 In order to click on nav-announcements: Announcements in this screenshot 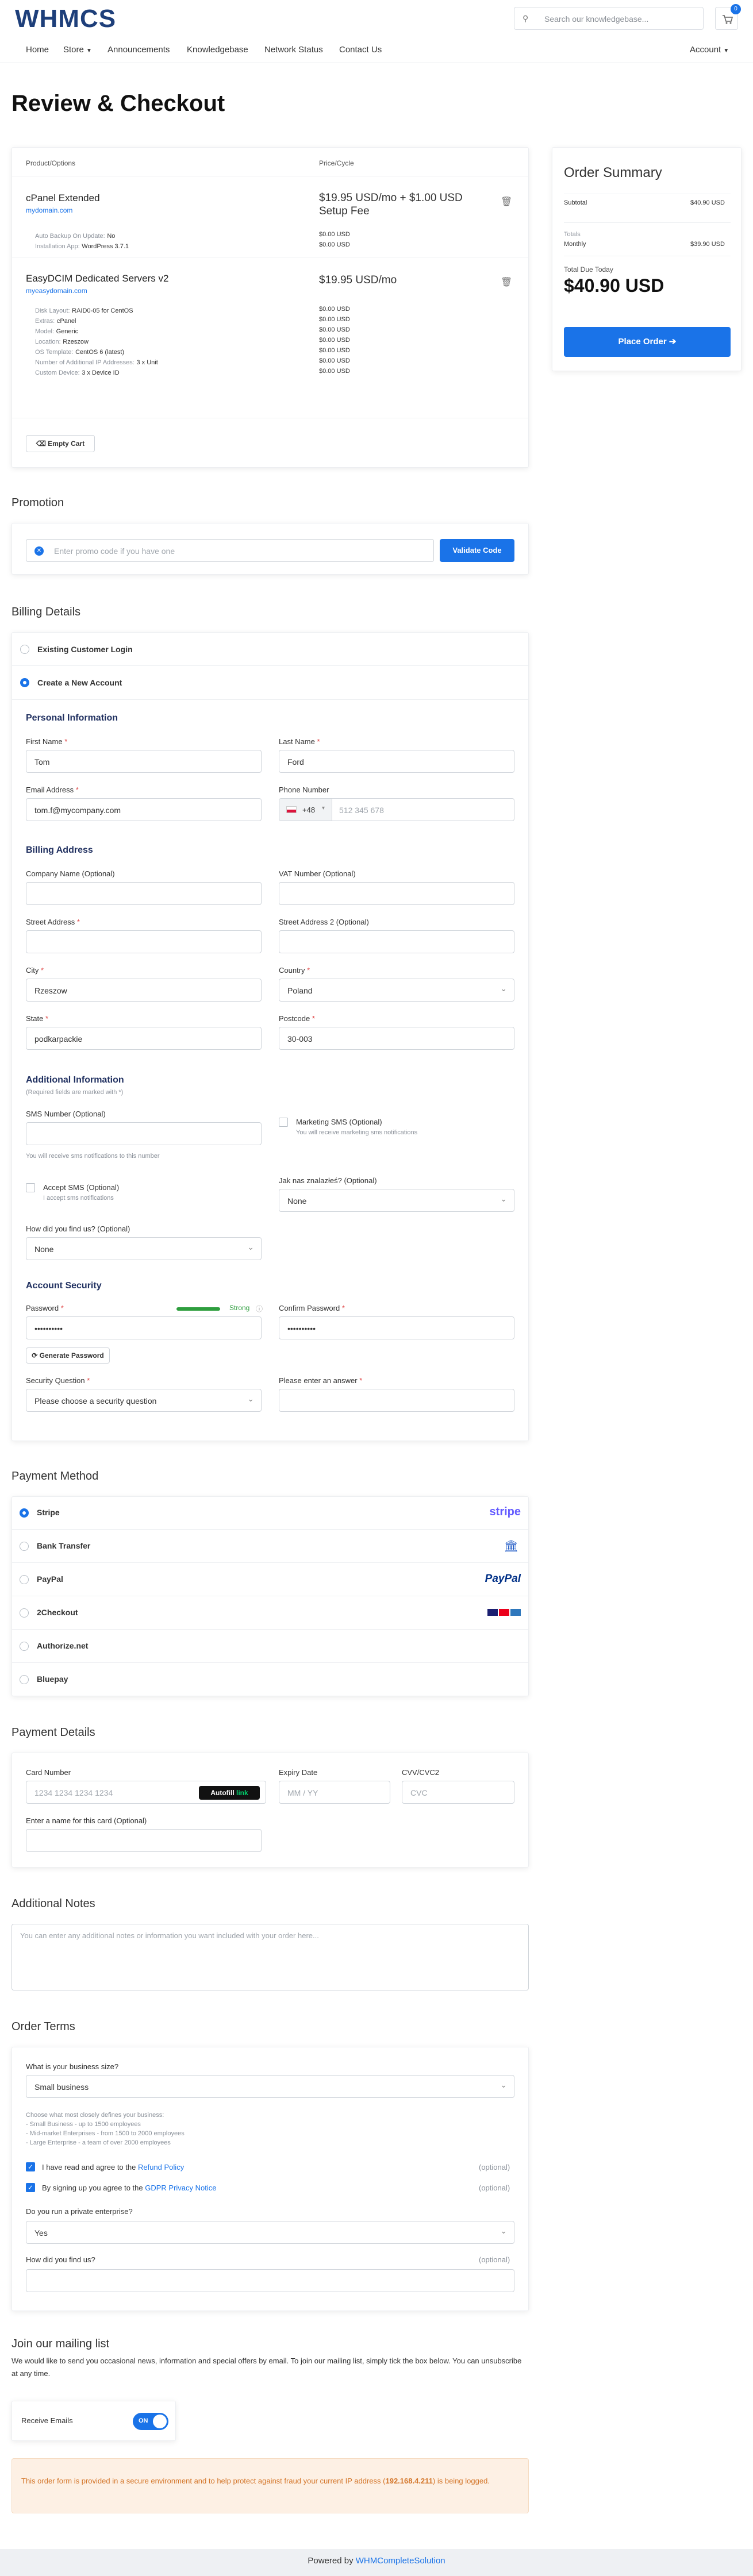, I will do `click(138, 50)`.